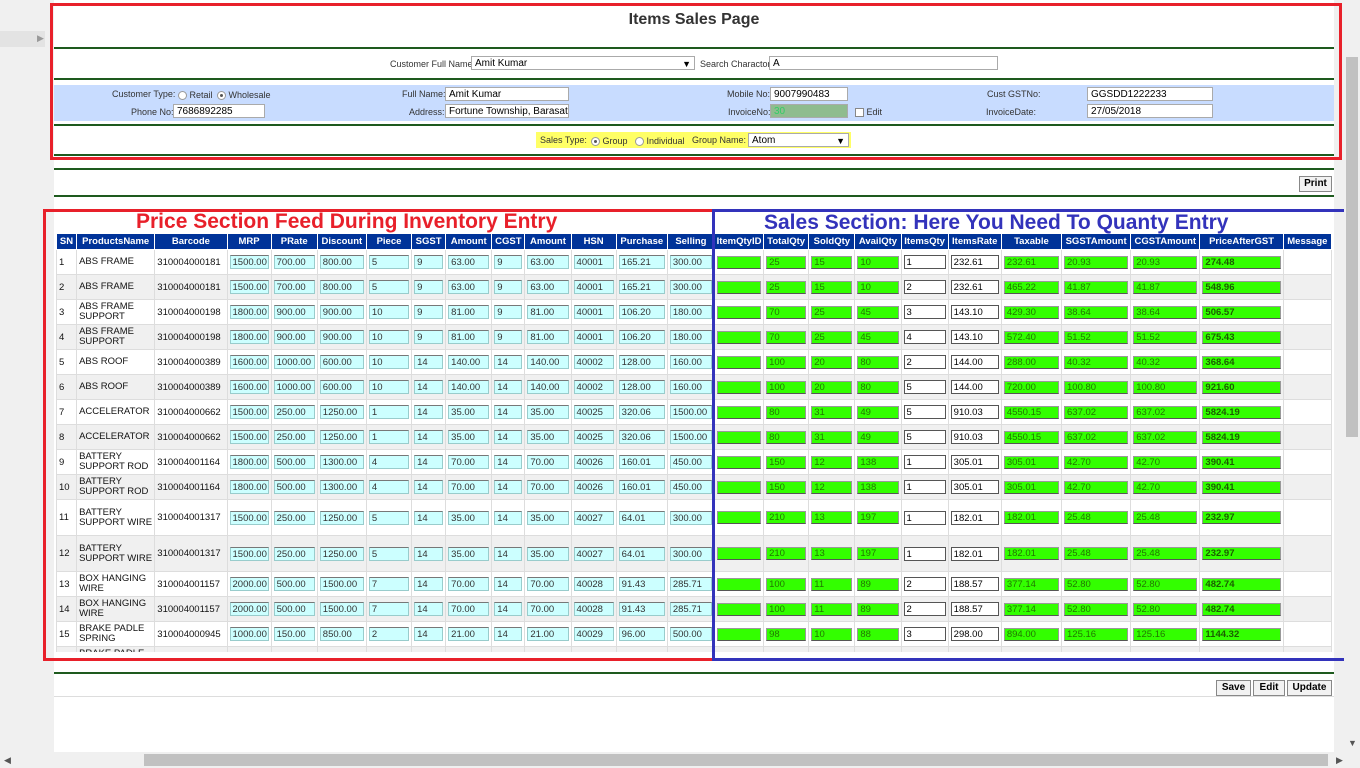 Image resolution: width=1360 pixels, height=768 pixels. Describe the element at coordinates (1309, 688) in the screenshot. I see `update-button: Update` at that location.